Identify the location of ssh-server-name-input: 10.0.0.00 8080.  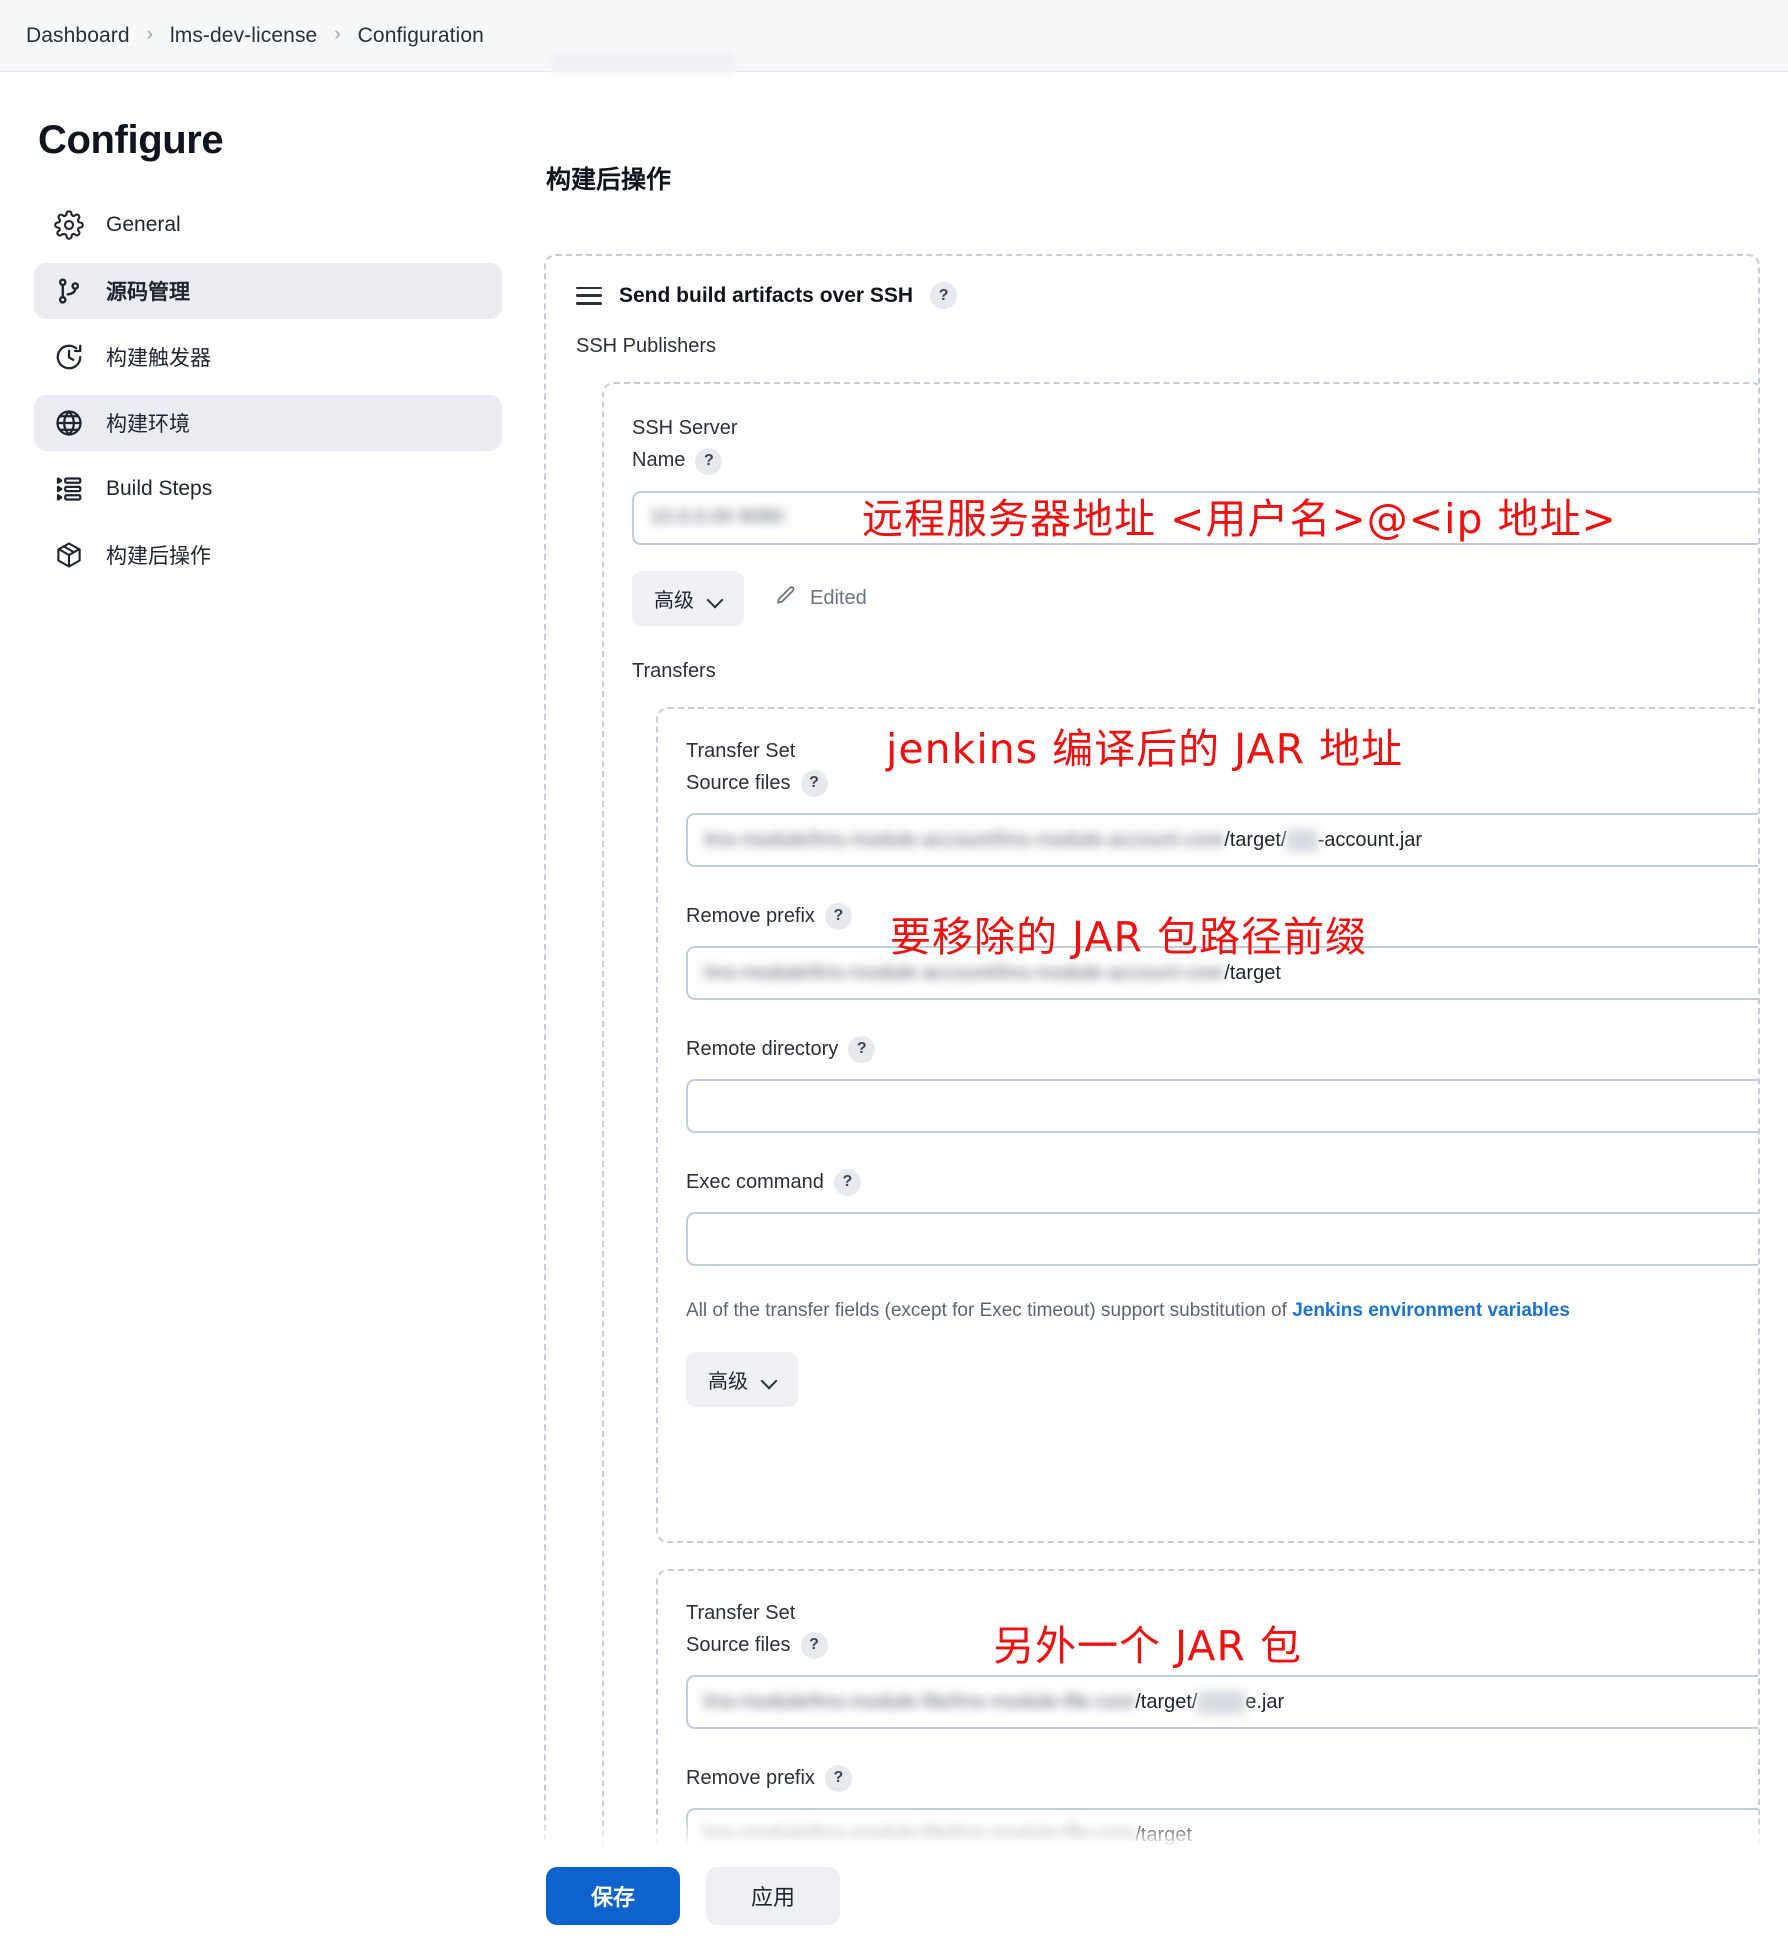
(1195, 517).